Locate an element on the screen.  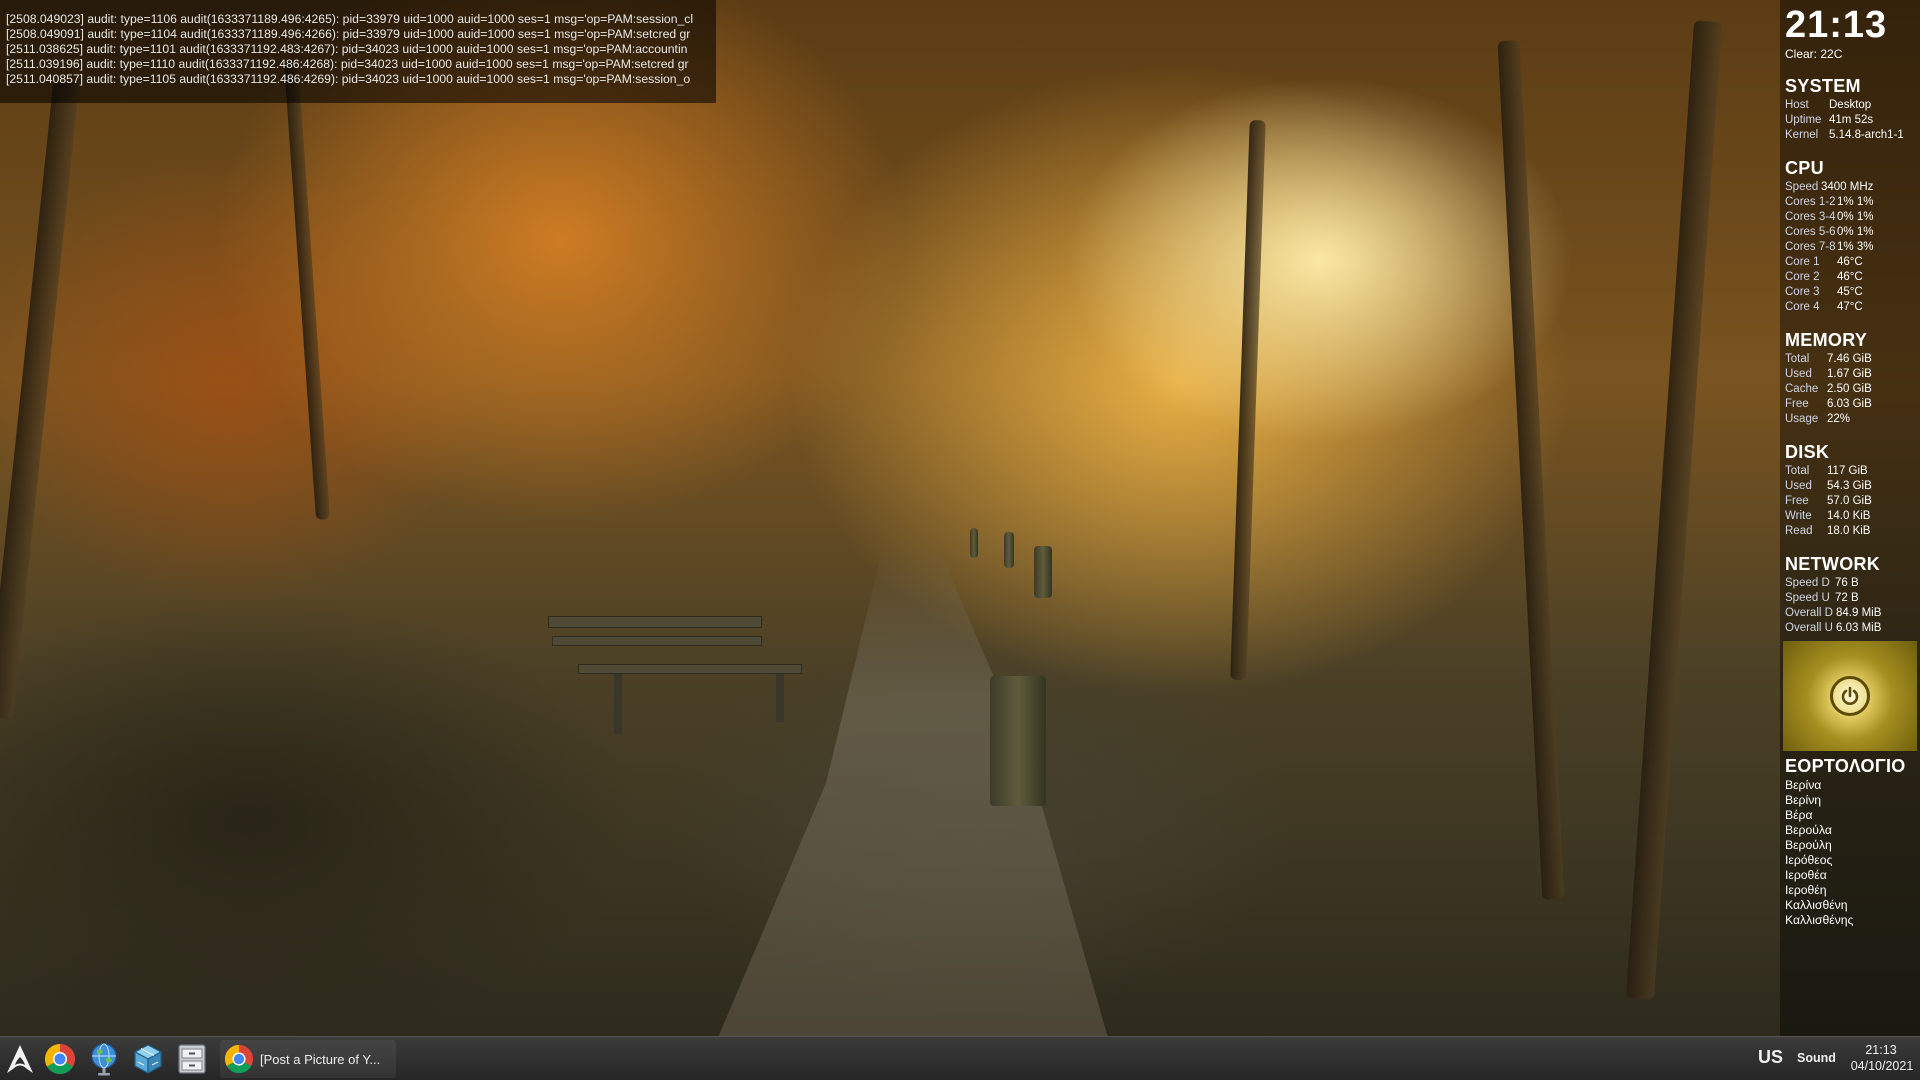
row-value: 14.0 KiB is located at coordinates (1849, 516).